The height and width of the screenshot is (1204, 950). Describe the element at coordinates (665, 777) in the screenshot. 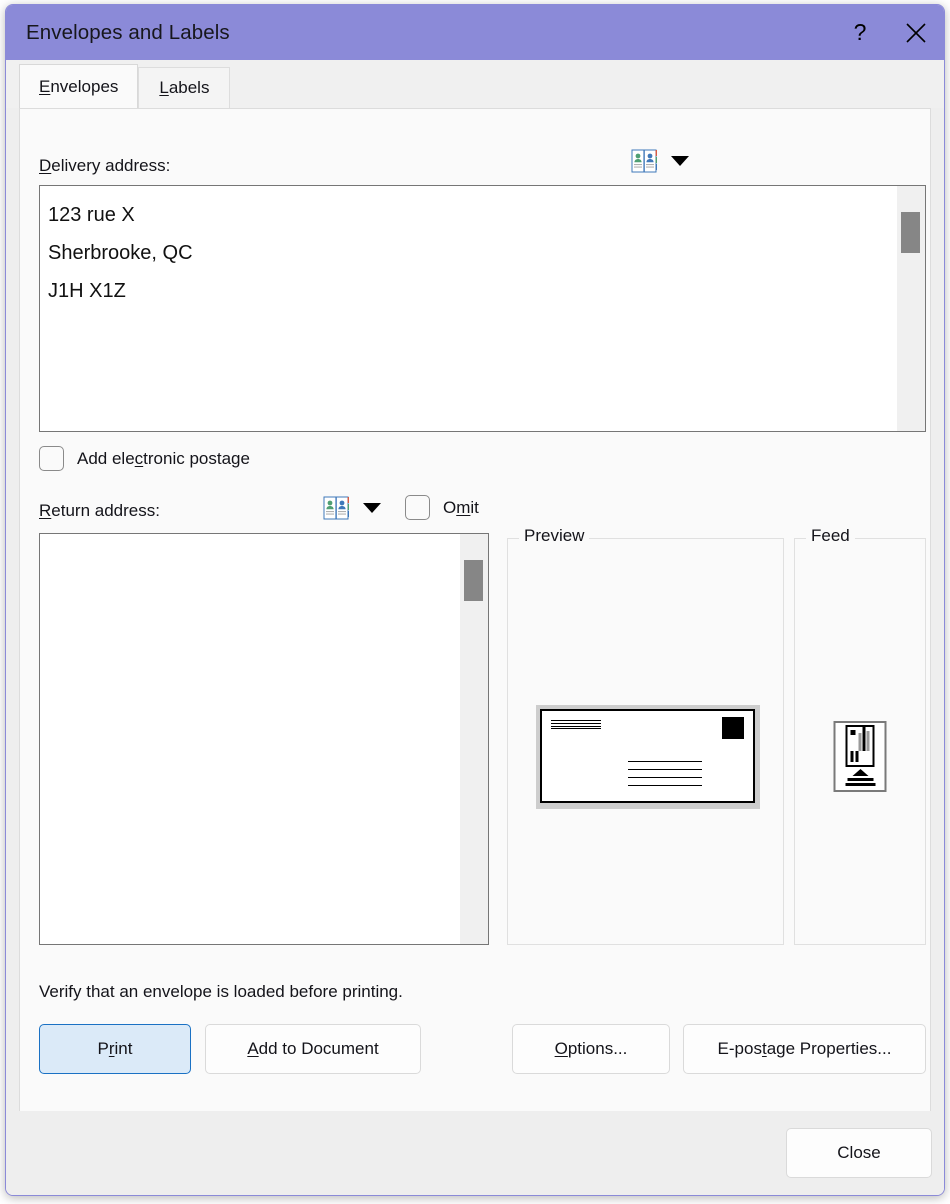

I see `envelope-delivery-address-lines` at that location.